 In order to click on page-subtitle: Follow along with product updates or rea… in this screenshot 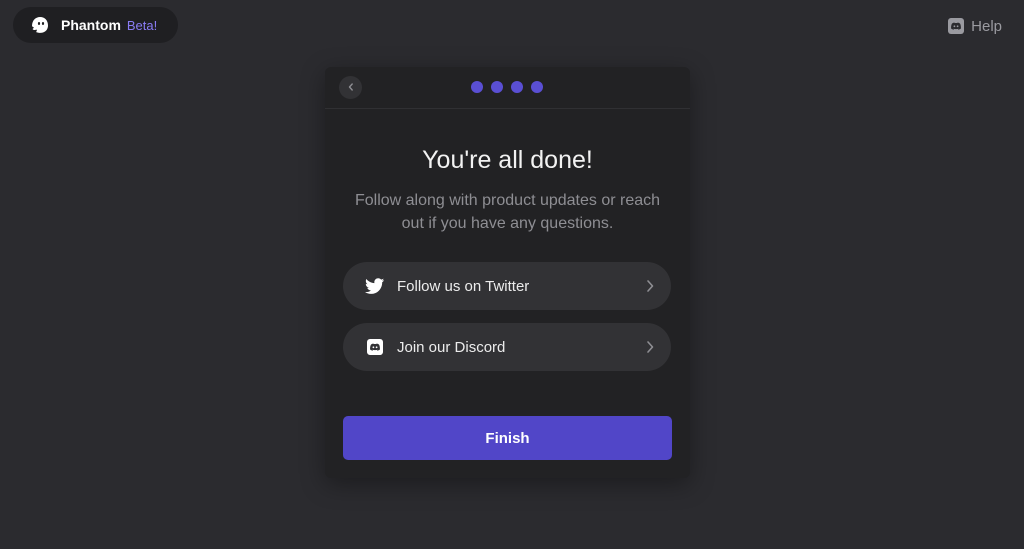, I will do `click(507, 212)`.